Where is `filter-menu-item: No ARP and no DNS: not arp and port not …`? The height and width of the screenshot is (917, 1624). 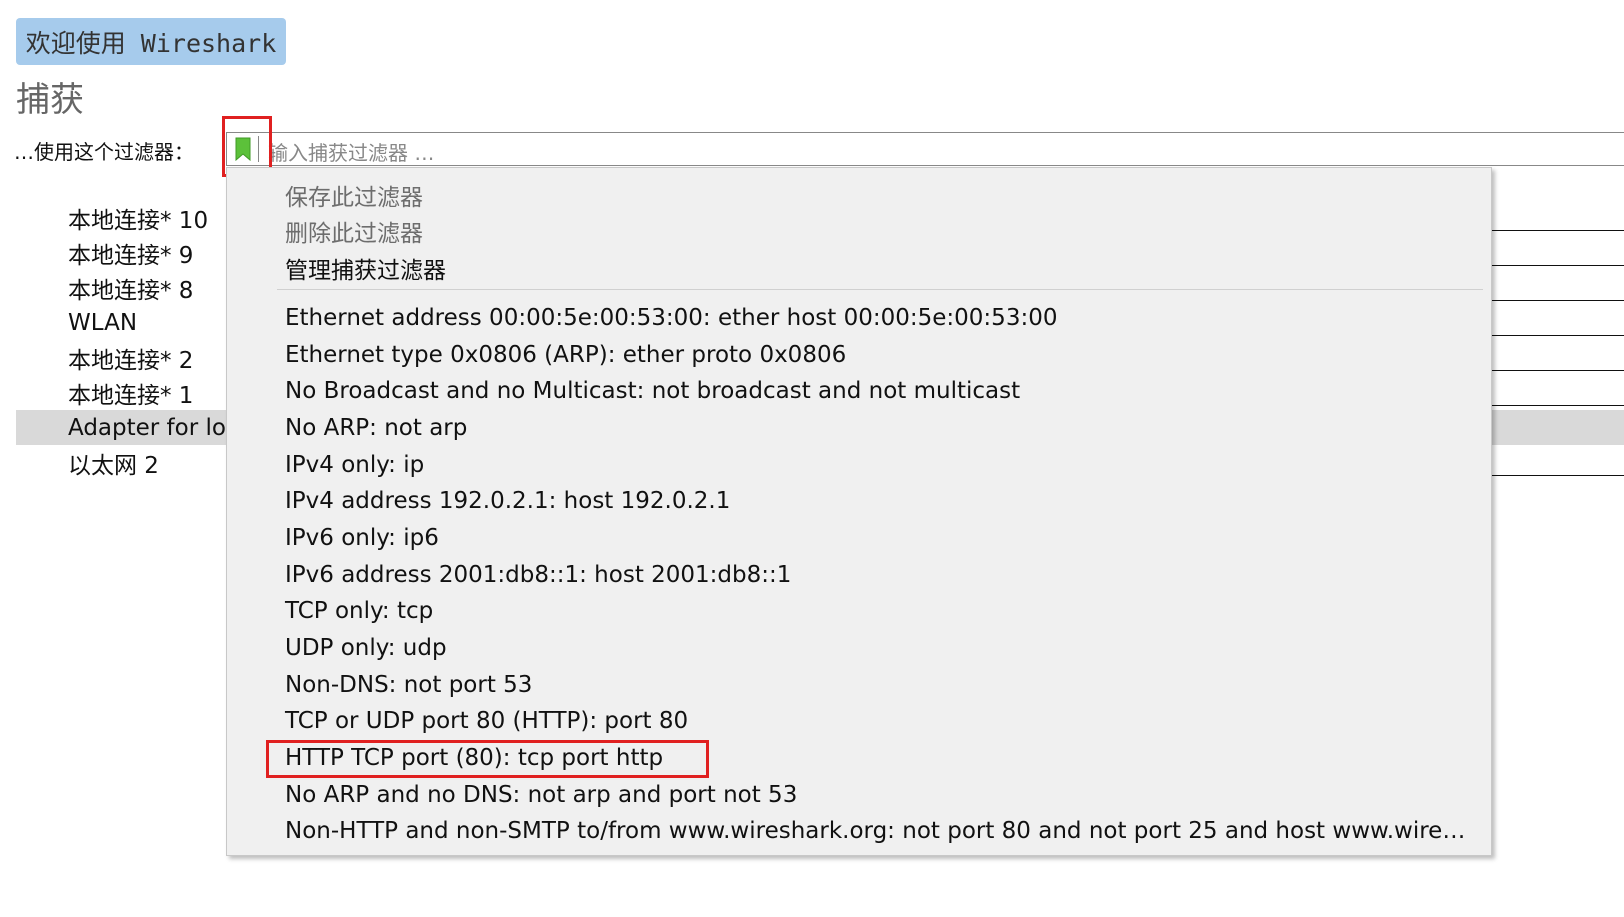 filter-menu-item: No ARP and no DNS: not arp and port not … is located at coordinates (541, 795).